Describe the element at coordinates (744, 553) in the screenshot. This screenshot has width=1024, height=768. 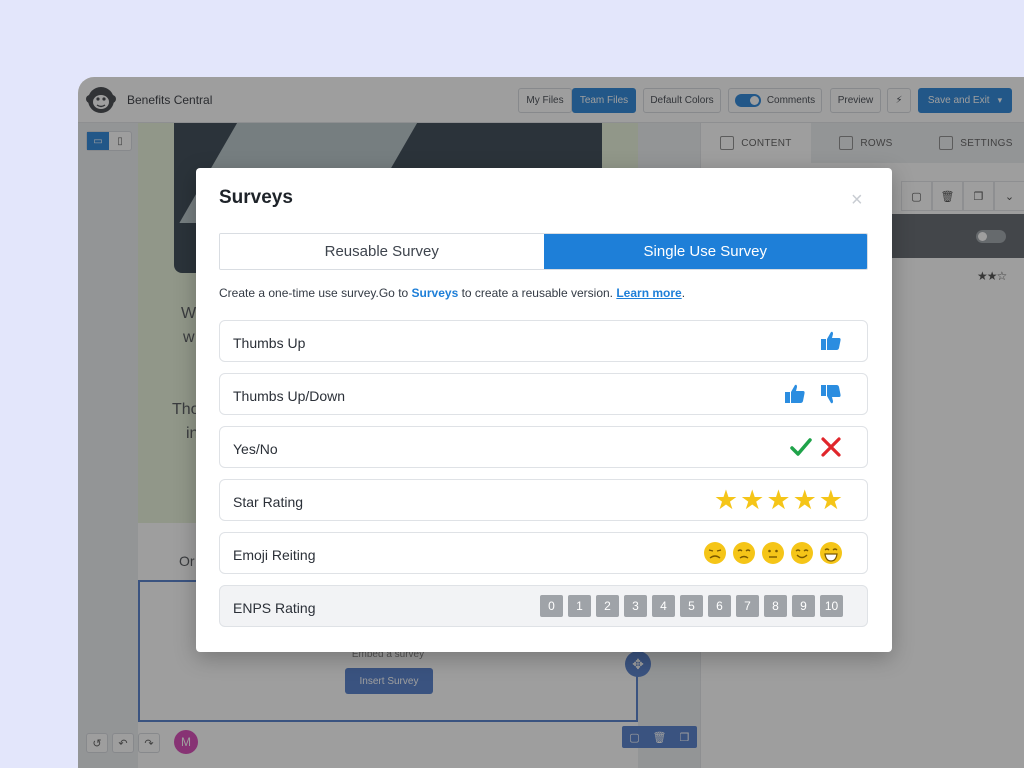
I see `emoji-sad-icon` at that location.